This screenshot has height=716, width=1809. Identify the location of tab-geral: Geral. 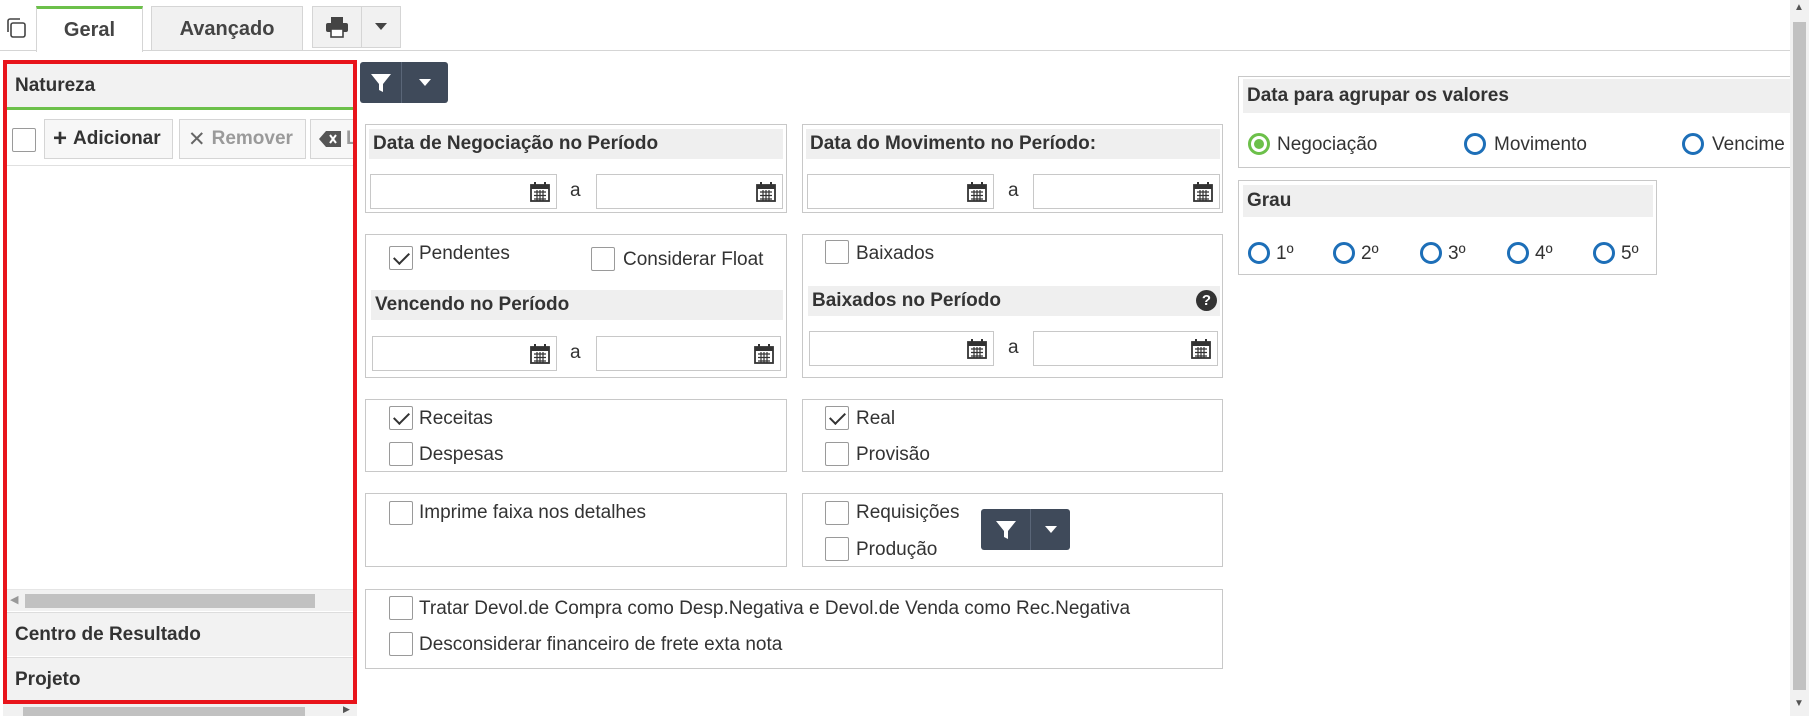
(89, 29).